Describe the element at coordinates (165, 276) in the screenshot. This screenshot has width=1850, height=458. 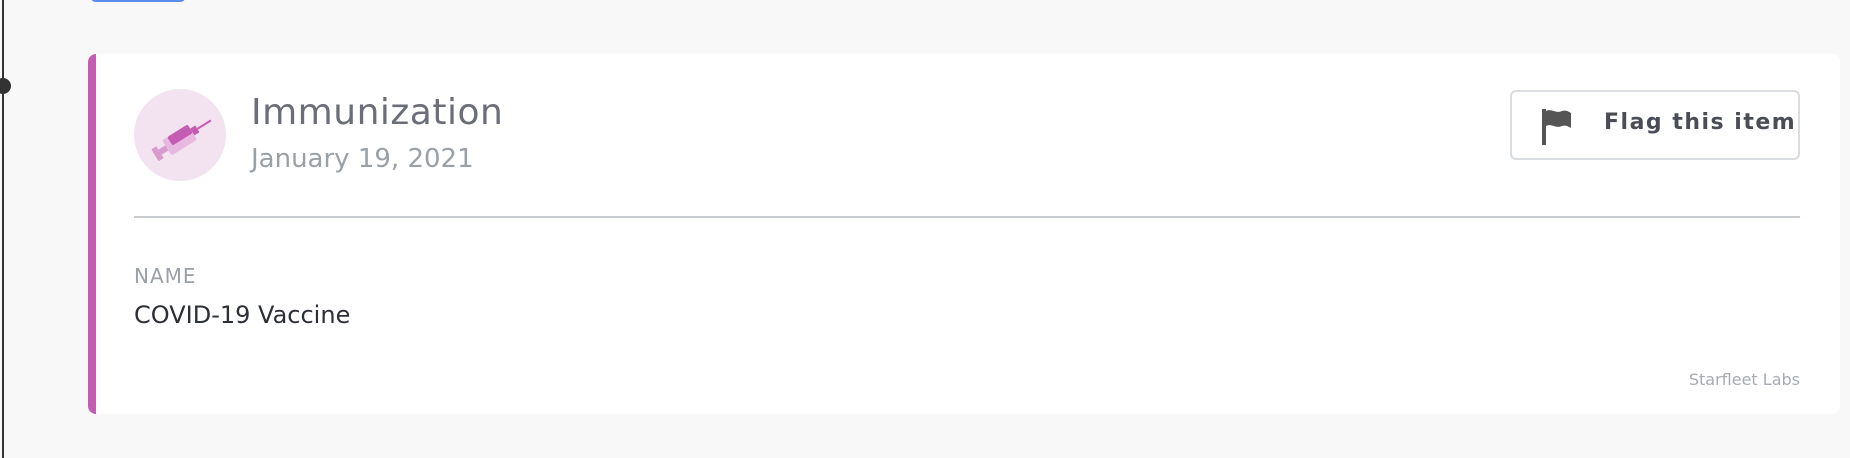
I see `field-label-name: NAME` at that location.